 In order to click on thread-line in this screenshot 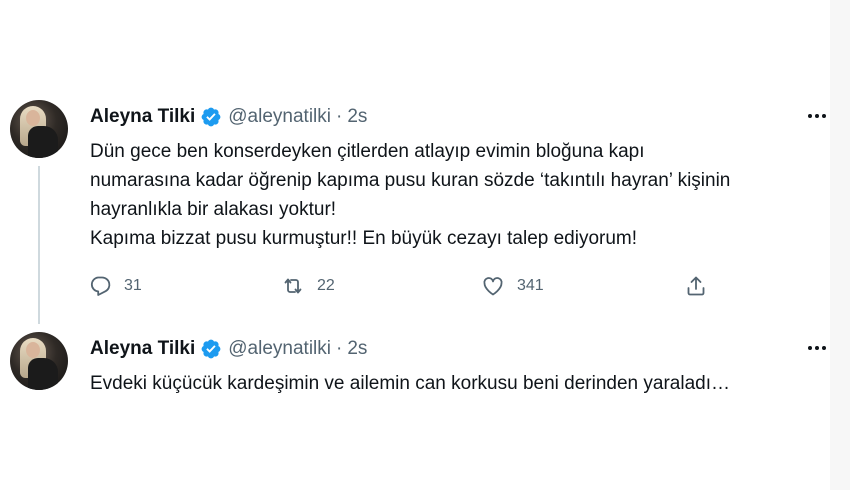, I will do `click(39, 245)`.